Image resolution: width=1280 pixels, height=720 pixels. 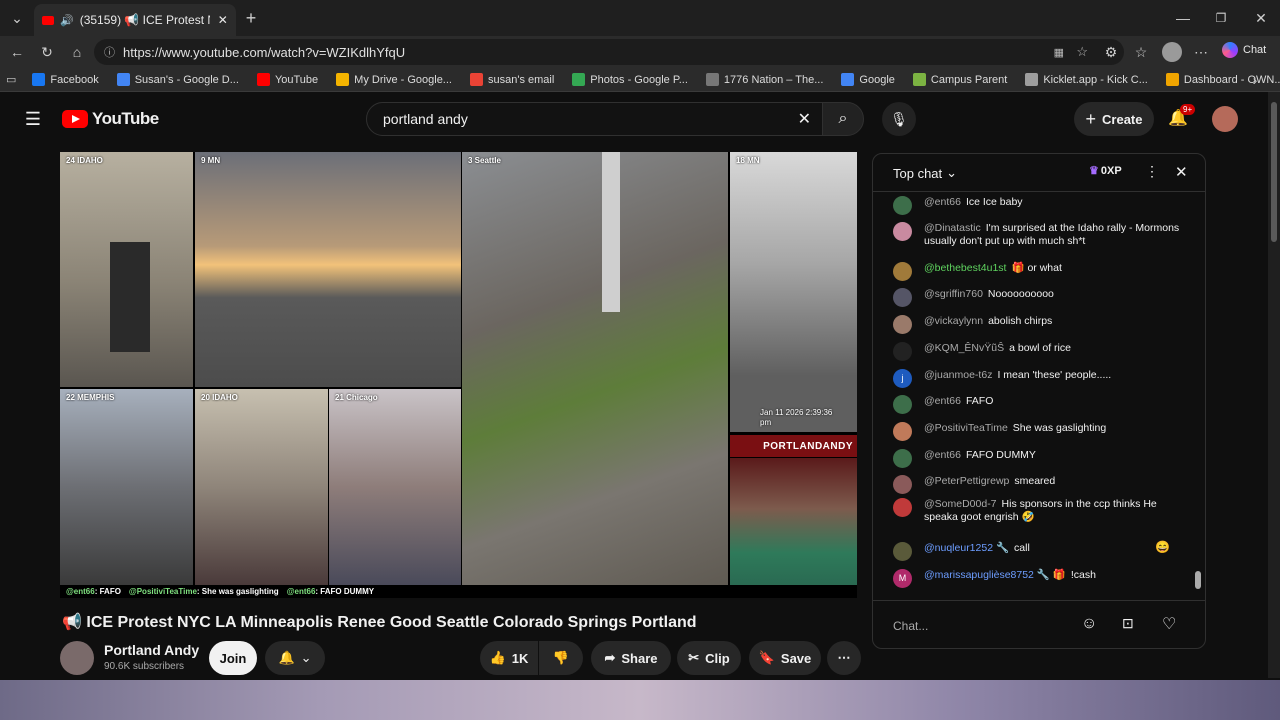 What do you see at coordinates (953, 294) in the screenshot?
I see `chat-username: @sgriffin760` at bounding box center [953, 294].